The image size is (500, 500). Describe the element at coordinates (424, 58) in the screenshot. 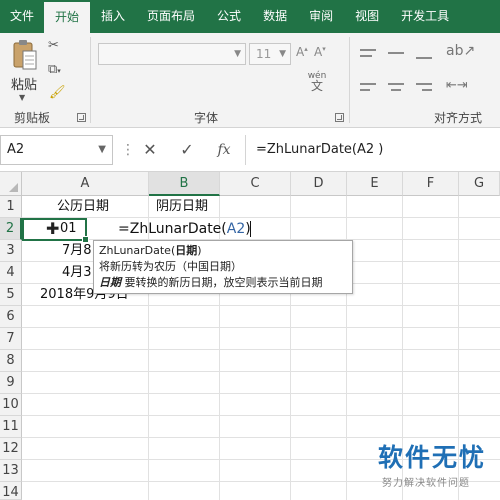

I see `align-bottom-icon` at that location.